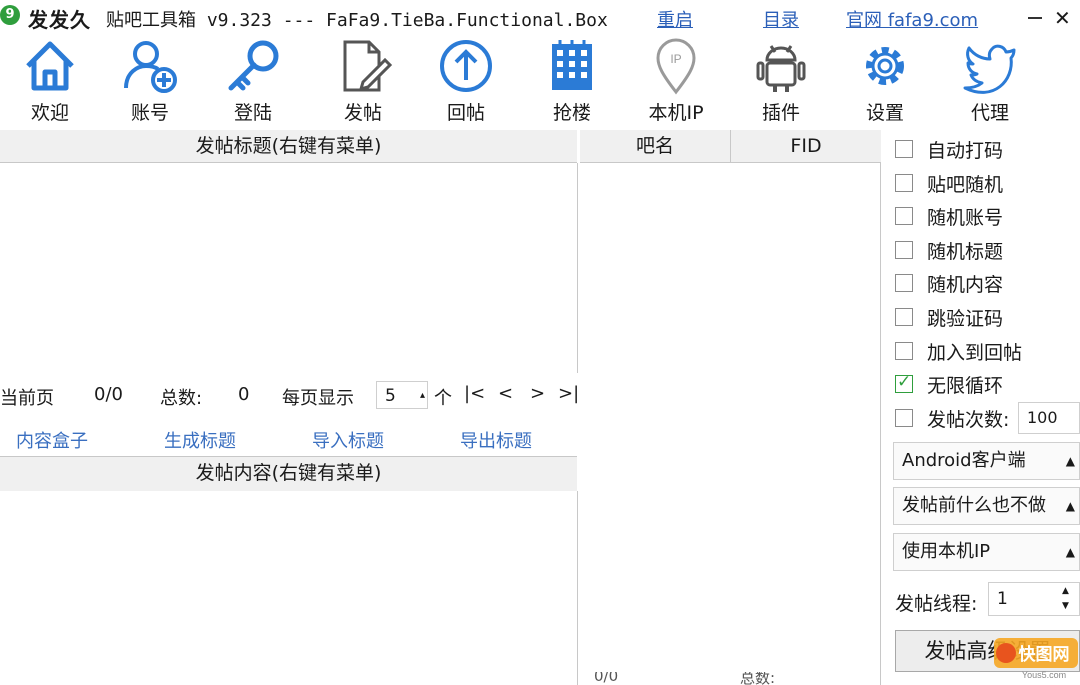  What do you see at coordinates (52, 440) in the screenshot?
I see `content-box-link: 内容盒子` at bounding box center [52, 440].